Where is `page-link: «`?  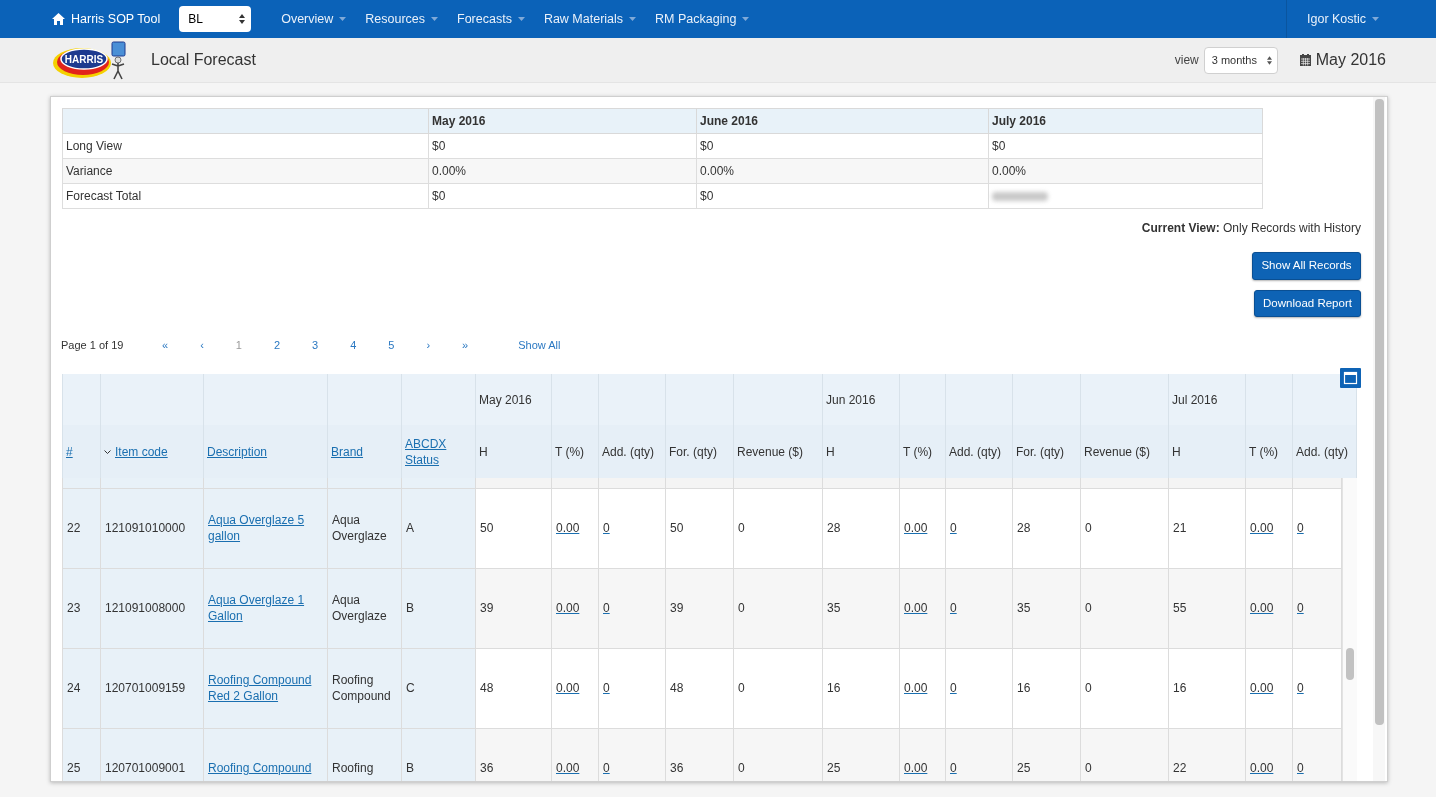
page-link: « is located at coordinates (165, 345).